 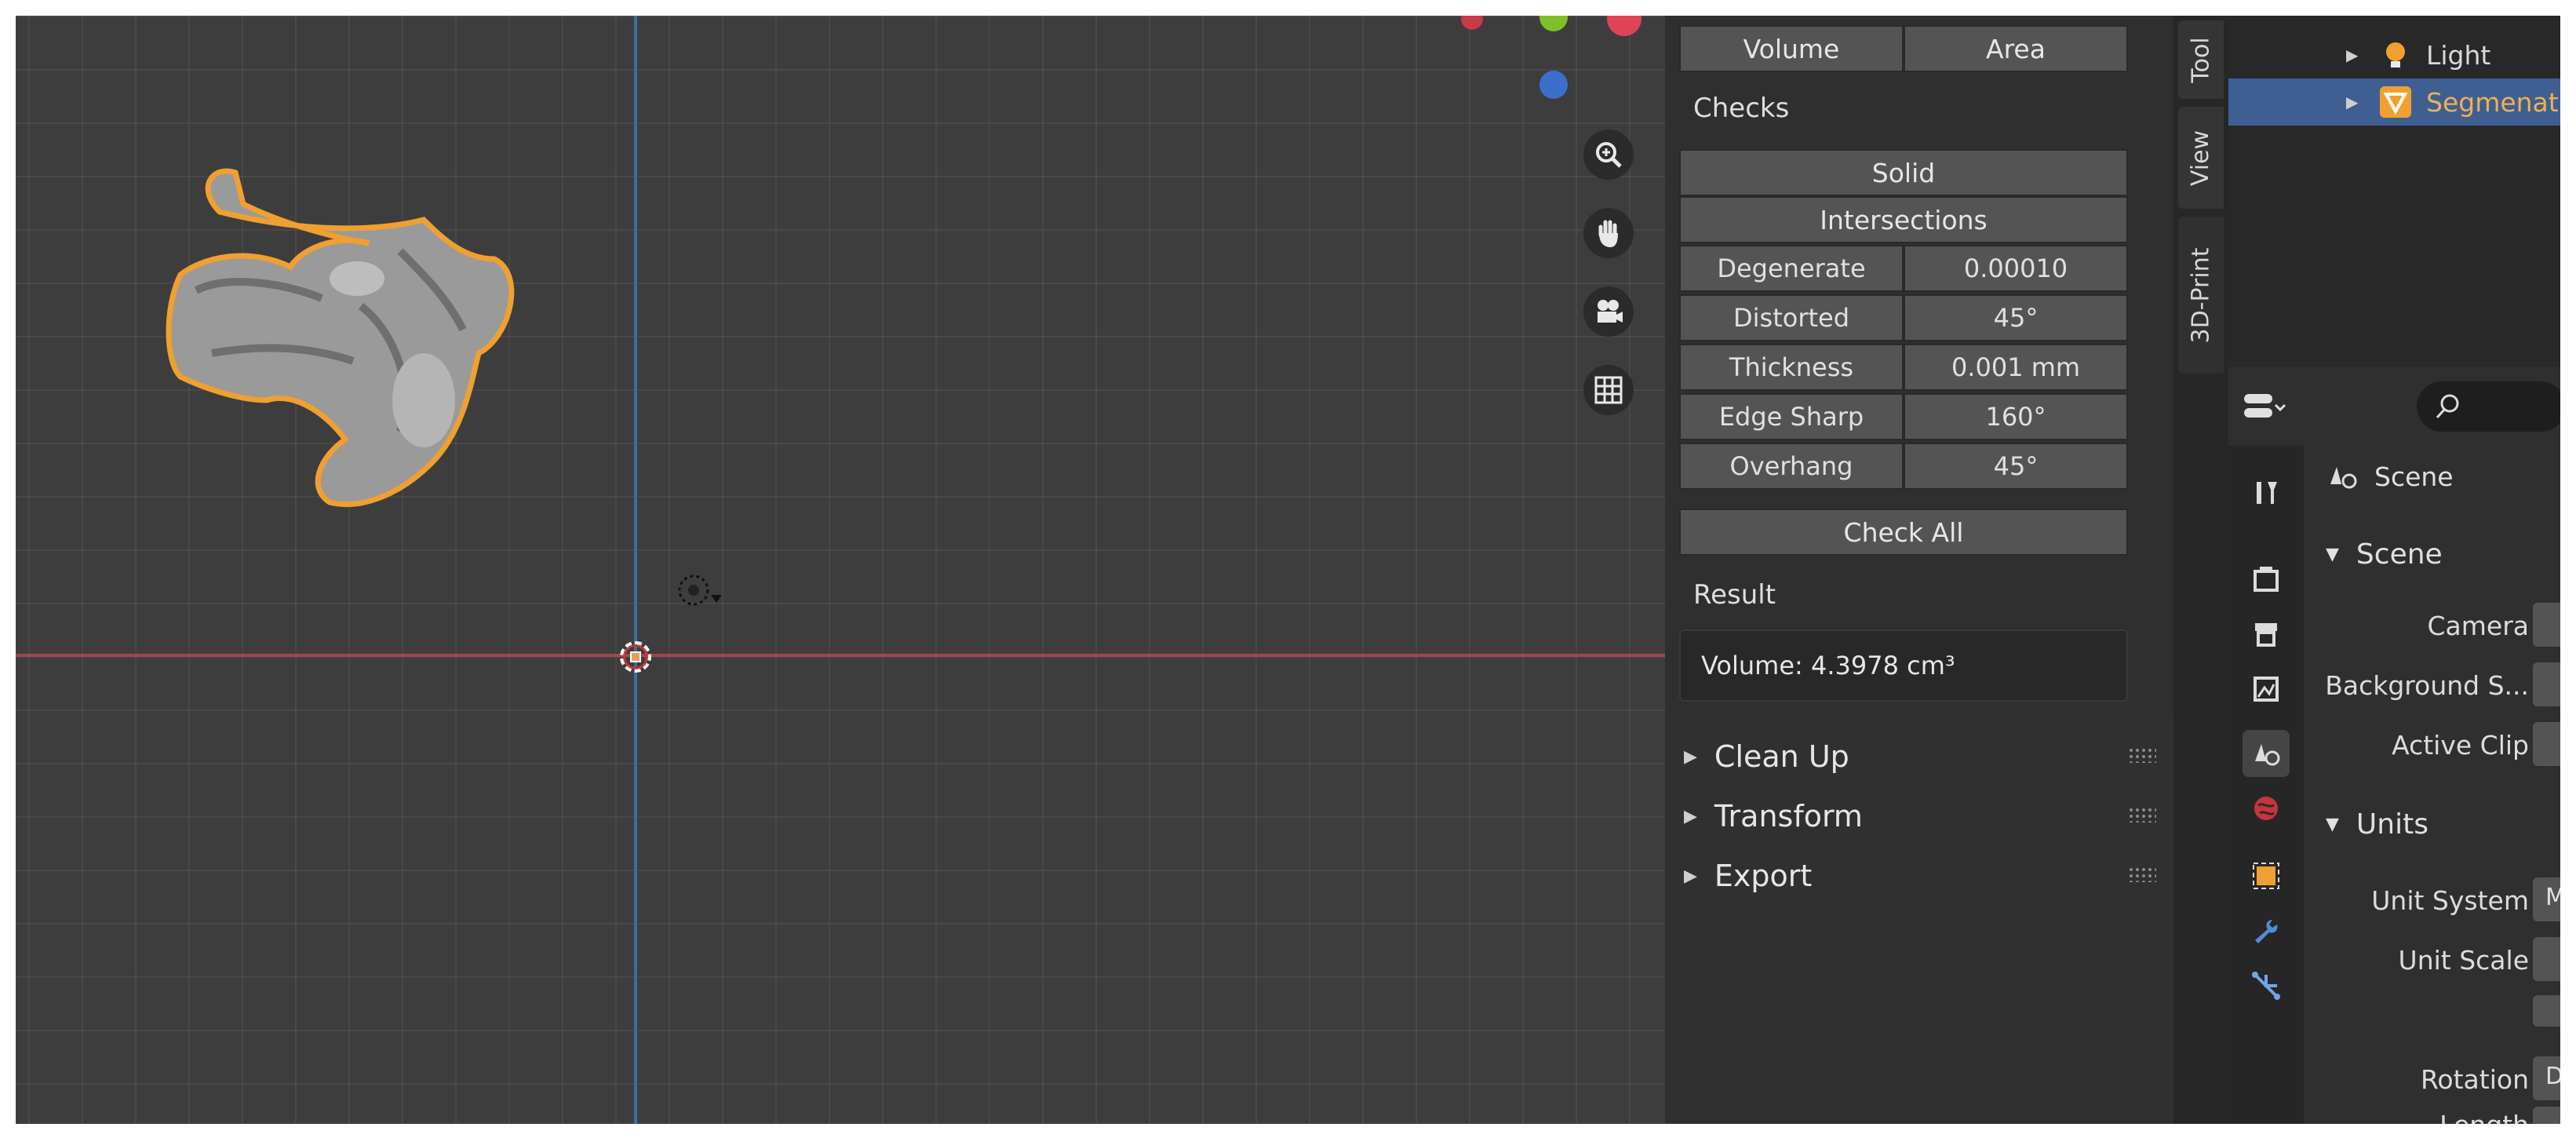 What do you see at coordinates (2016, 367) in the screenshot?
I see `thickness-value-field: 0.001 mm` at bounding box center [2016, 367].